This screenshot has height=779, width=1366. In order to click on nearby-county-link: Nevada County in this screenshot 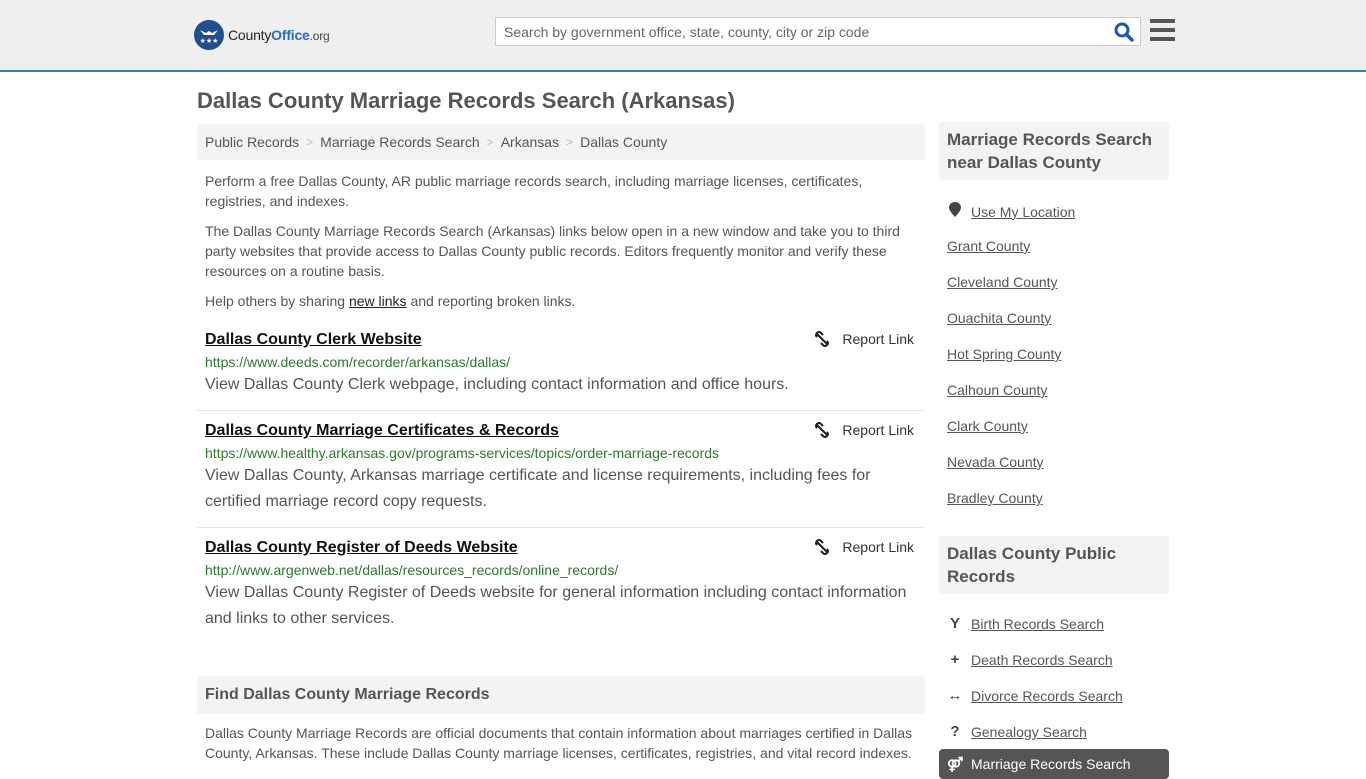, I will do `click(995, 462)`.